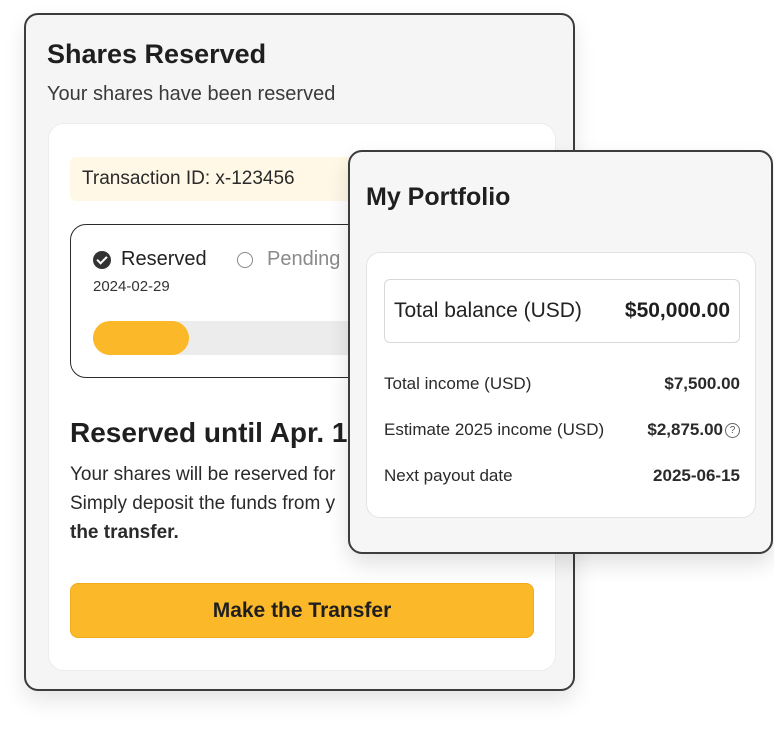  What do you see at coordinates (458, 383) in the screenshot?
I see `row-label: Total income (USD)` at bounding box center [458, 383].